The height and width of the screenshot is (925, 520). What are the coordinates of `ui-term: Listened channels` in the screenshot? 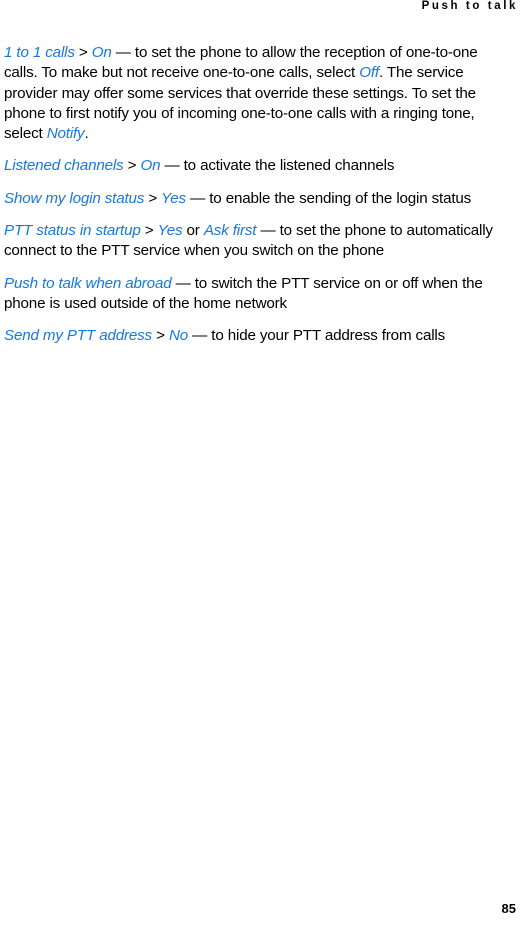 It's located at (64, 166).